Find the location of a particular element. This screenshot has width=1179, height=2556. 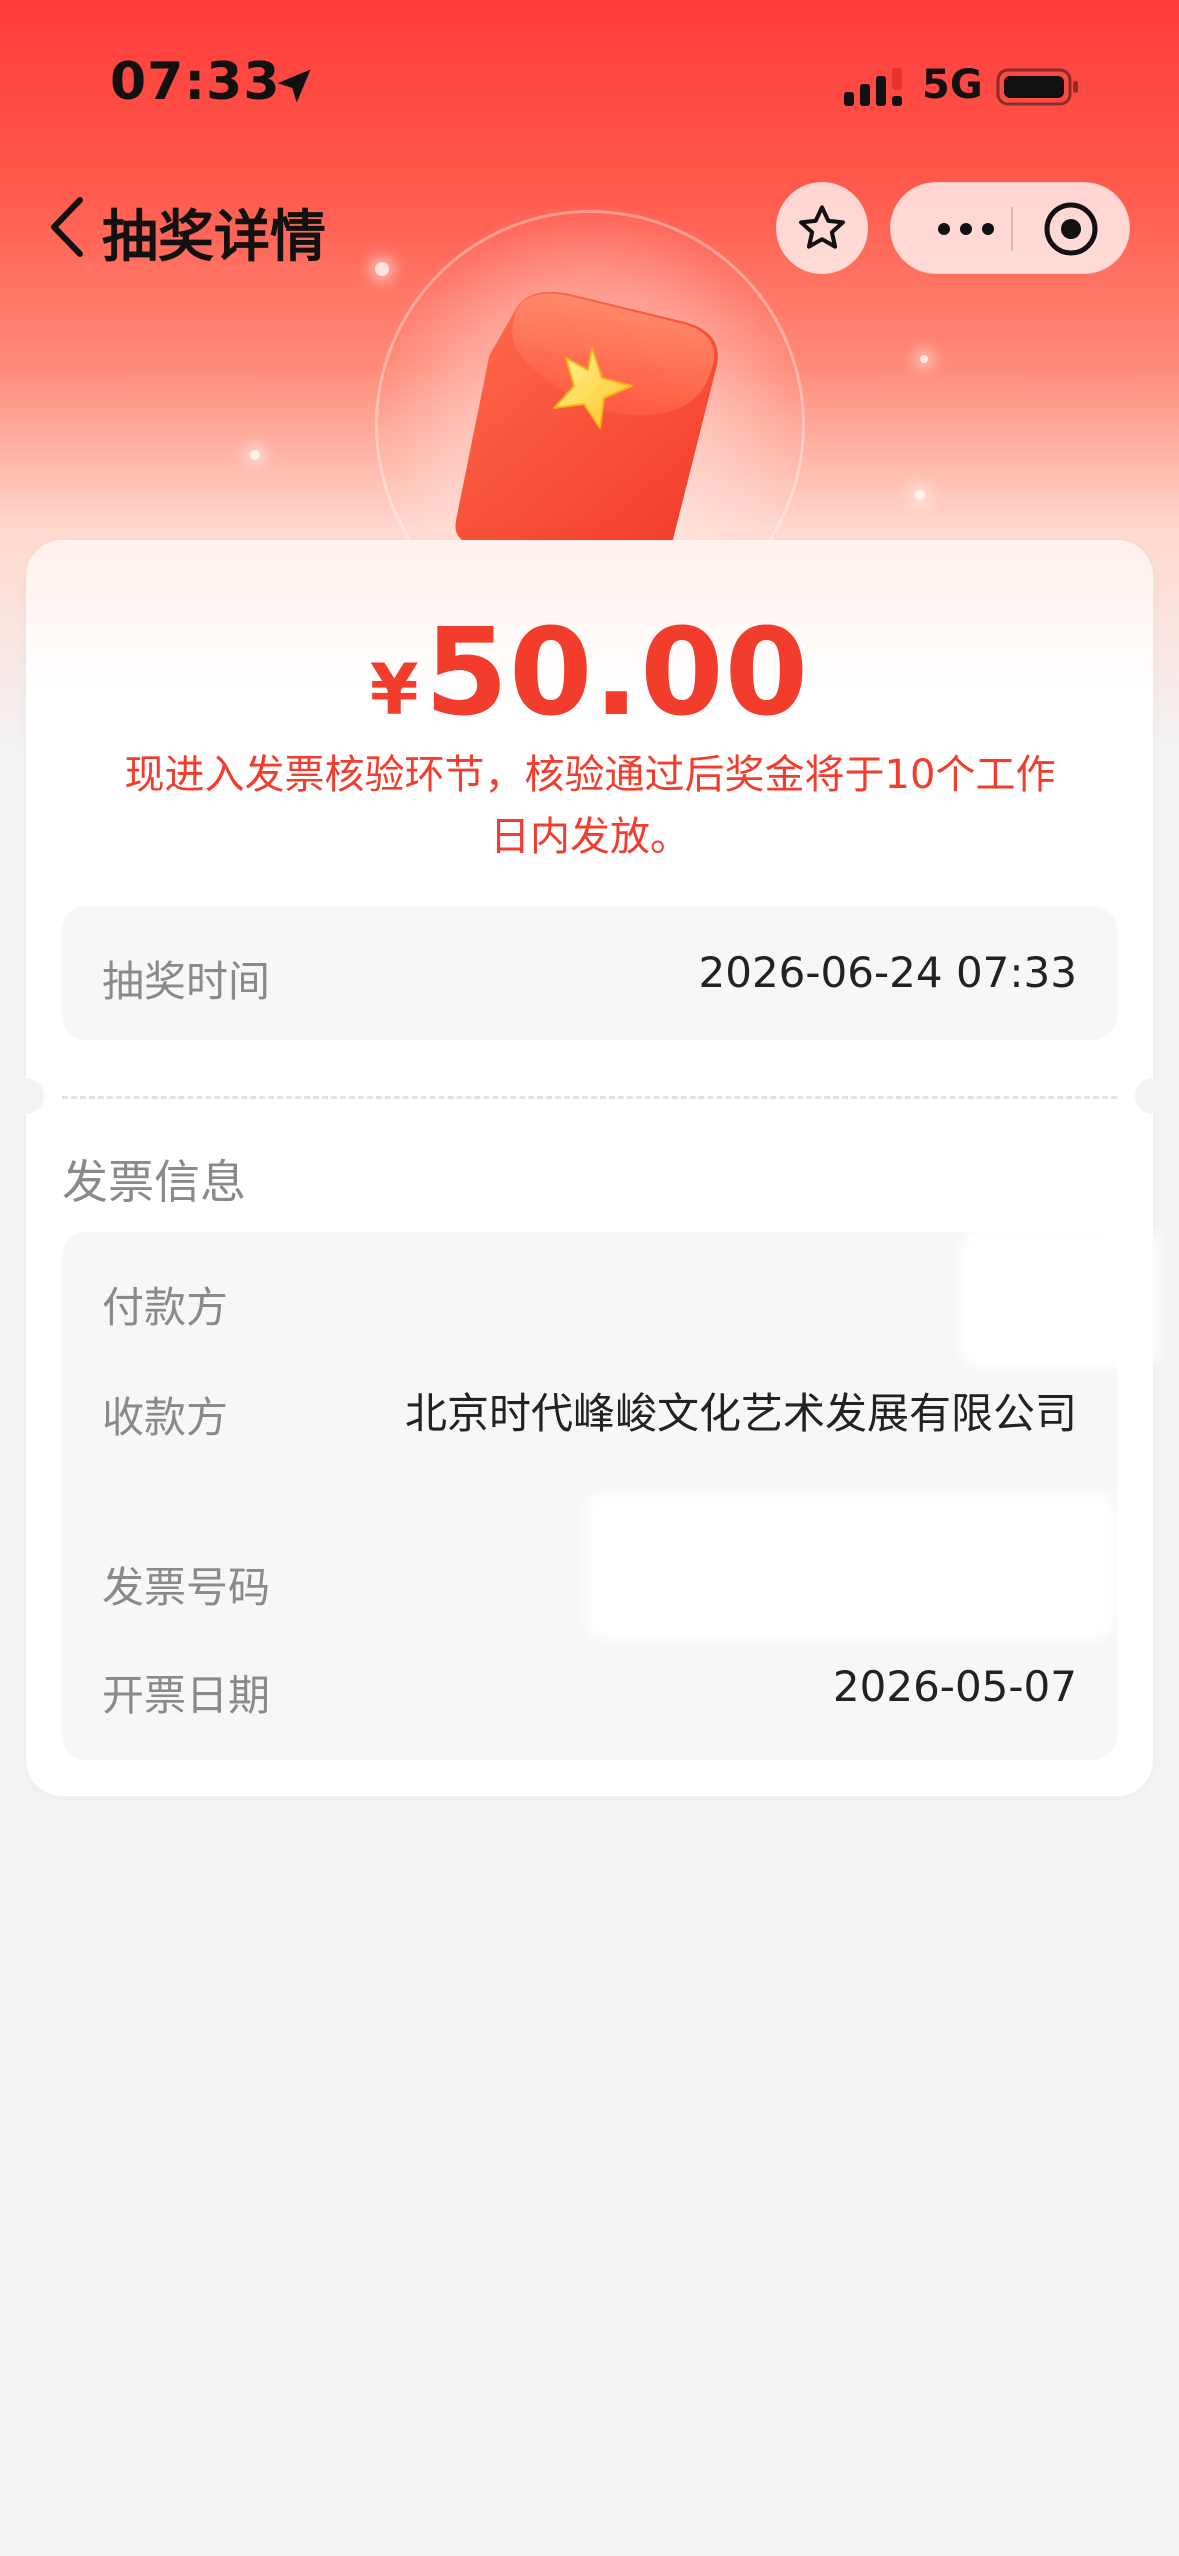

target-close-icon is located at coordinates (1071, 229).